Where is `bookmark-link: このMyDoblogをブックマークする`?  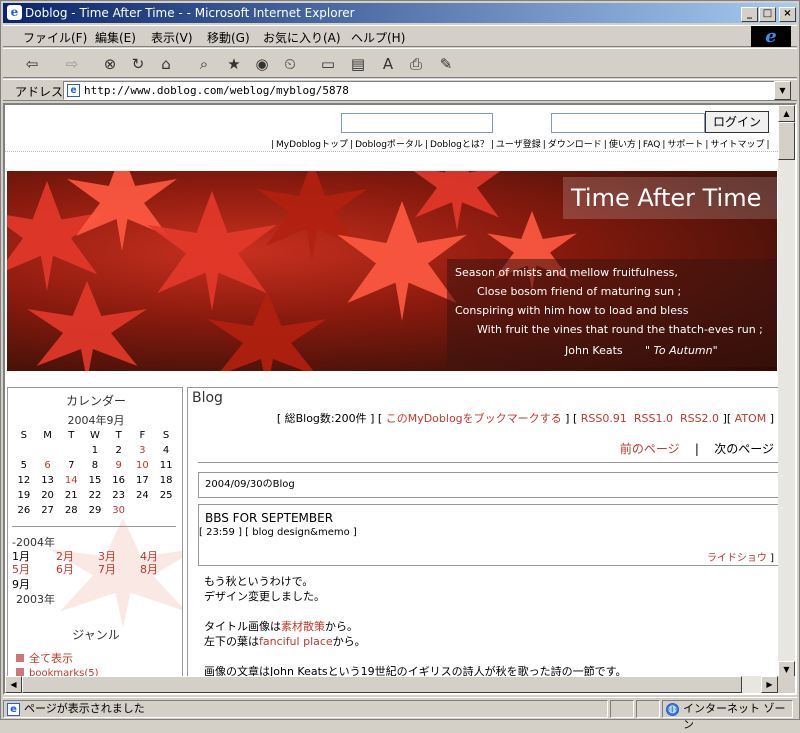 bookmark-link: このMyDoblogをブックマークする is located at coordinates (474, 418).